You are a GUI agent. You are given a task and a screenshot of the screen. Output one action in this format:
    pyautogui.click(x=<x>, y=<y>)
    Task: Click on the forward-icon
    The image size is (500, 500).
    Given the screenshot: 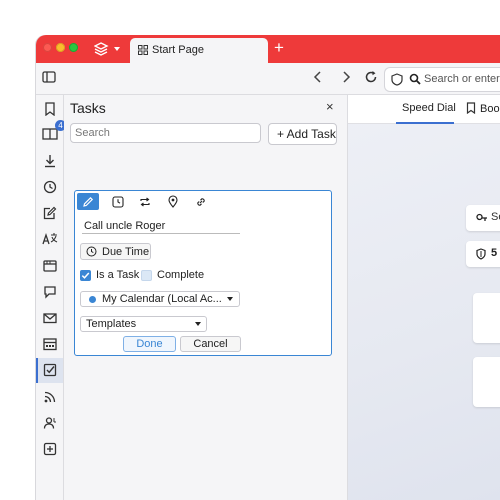 What is the action you would take?
    pyautogui.click(x=346, y=77)
    